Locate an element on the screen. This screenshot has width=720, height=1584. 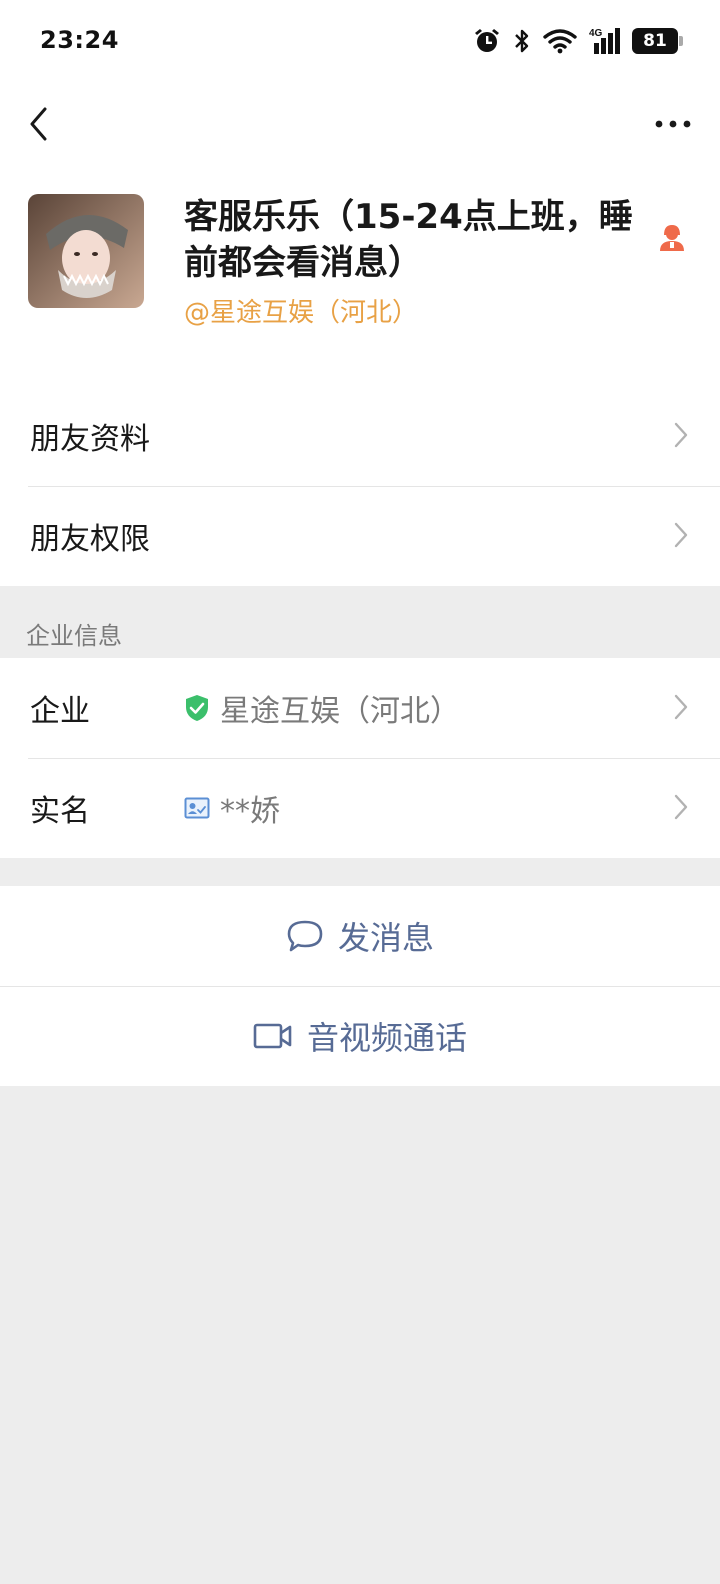
id-card-icon is located at coordinates (197, 808).